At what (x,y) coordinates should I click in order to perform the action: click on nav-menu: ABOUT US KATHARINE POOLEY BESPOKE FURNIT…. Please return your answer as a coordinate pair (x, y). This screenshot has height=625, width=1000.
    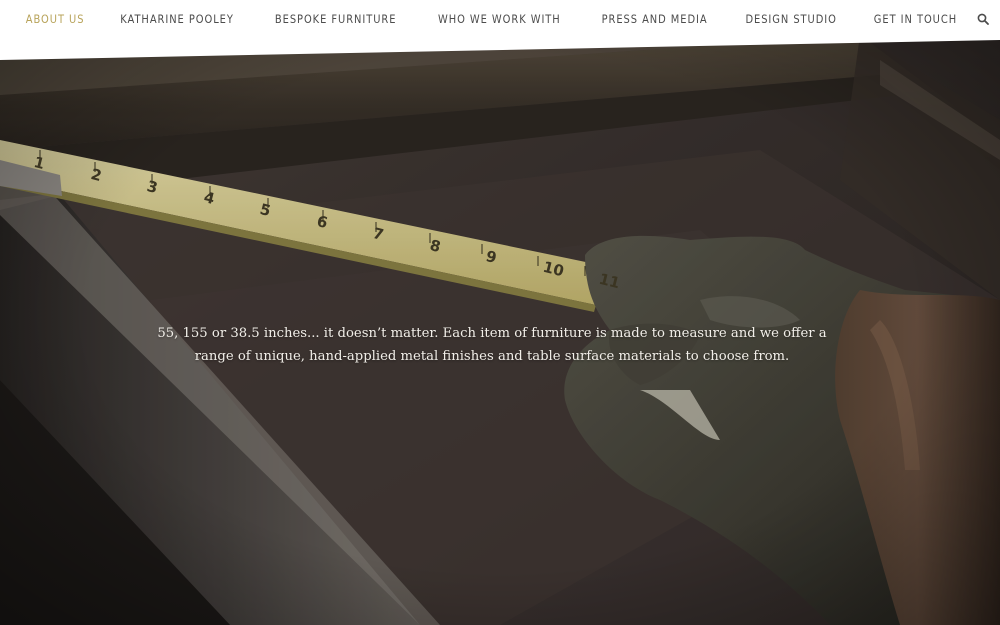
    Looking at the image, I should click on (500, 19).